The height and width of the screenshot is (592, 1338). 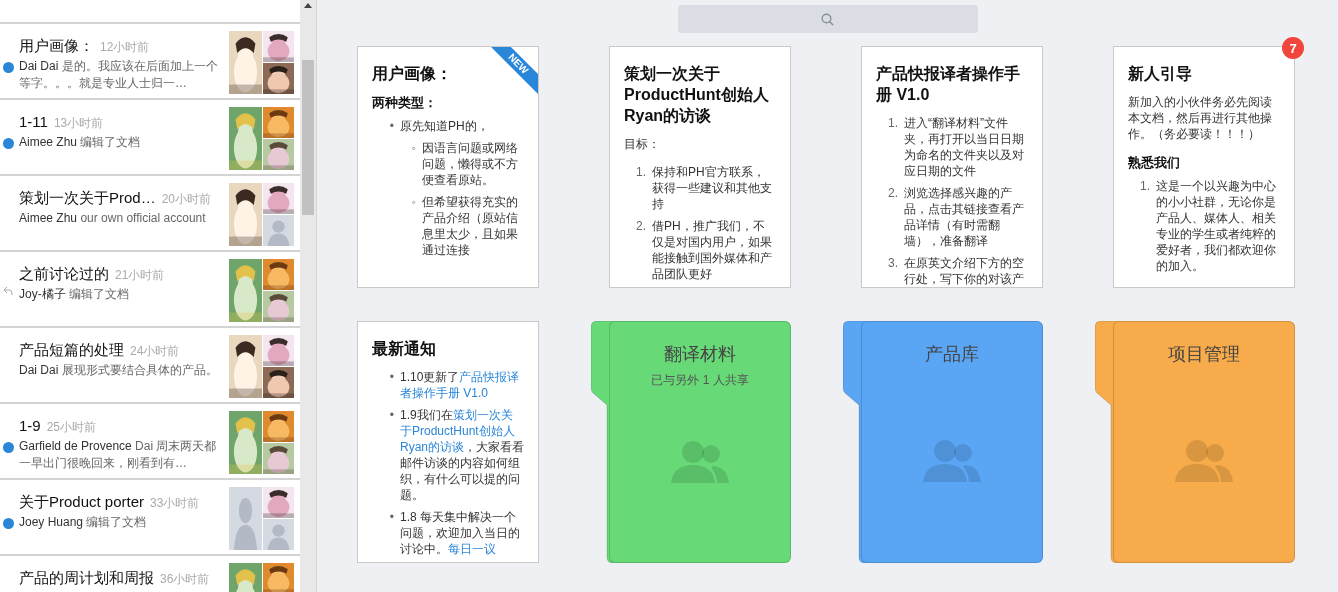 I want to click on conversation-item: 产品的周计划和周报 36小时前, so click(x=150, y=574).